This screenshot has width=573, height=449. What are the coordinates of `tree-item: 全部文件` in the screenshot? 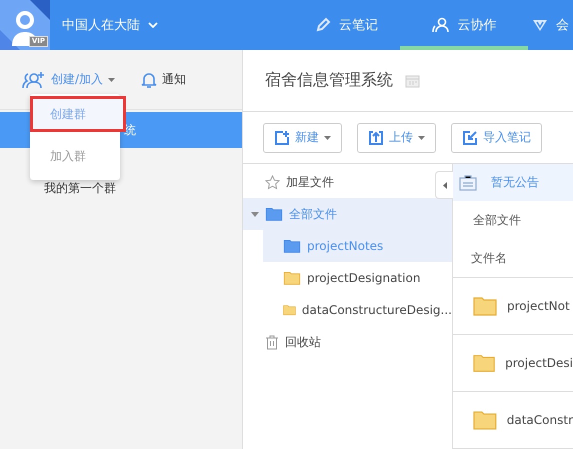 It's located at (347, 214).